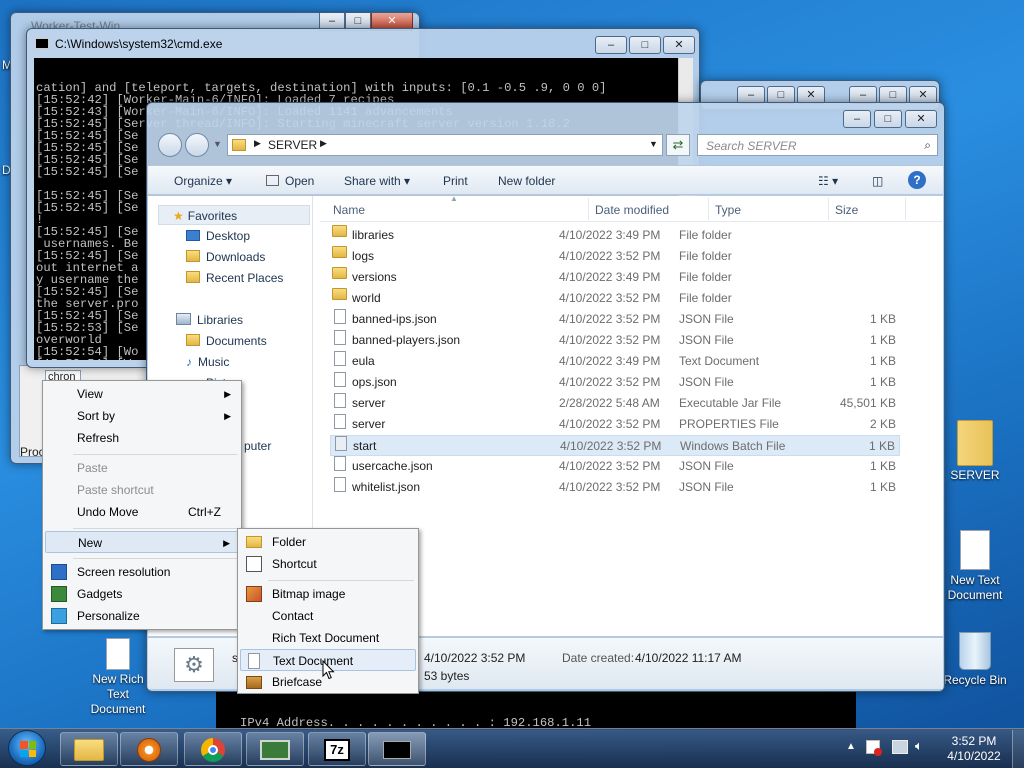 The image size is (1024, 768). I want to click on share-with-button: Share with ▾, so click(377, 181).